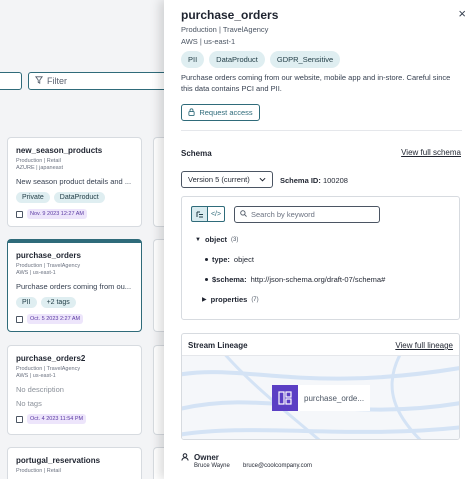 The height and width of the screenshot is (479, 474). Describe the element at coordinates (218, 345) in the screenshot. I see `lineage-title: Stream Lineage` at that location.